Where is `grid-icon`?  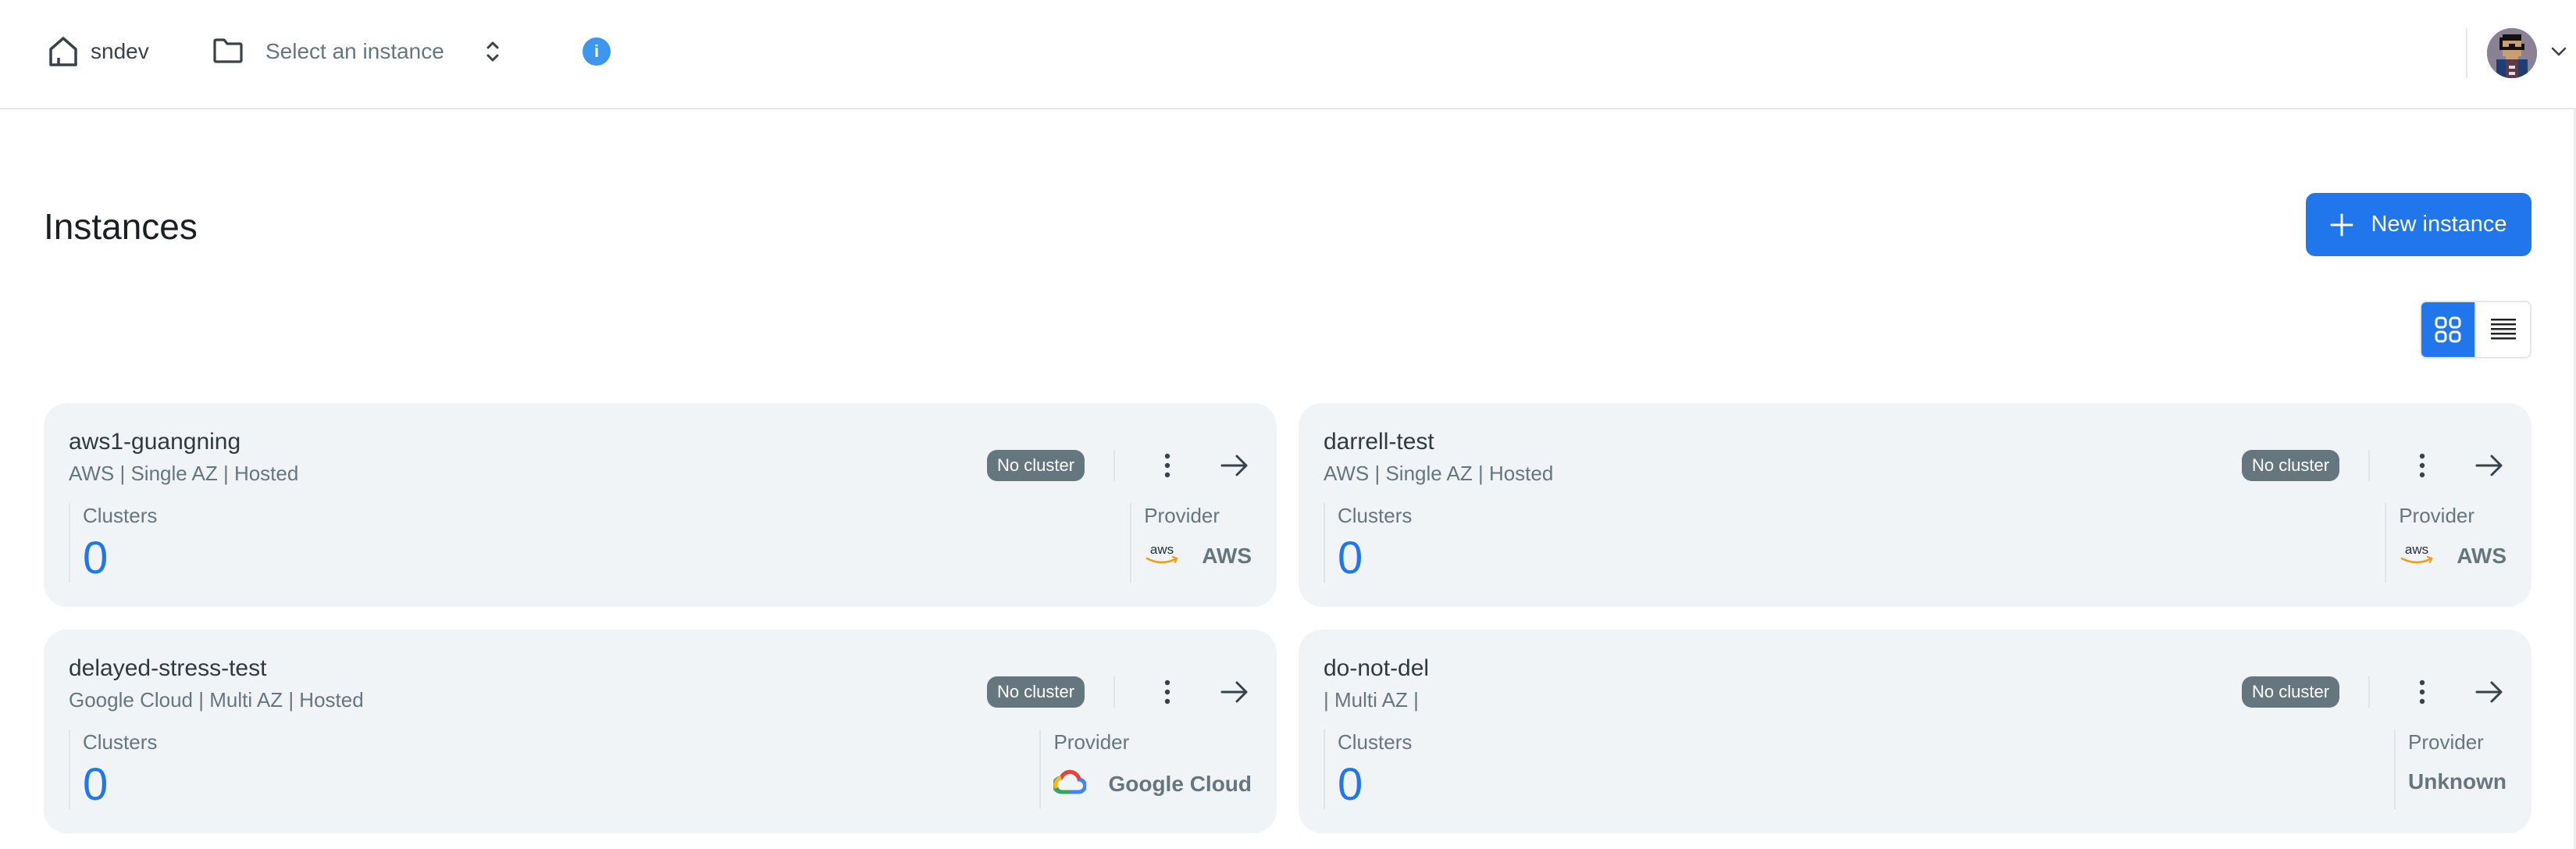 grid-icon is located at coordinates (2448, 329).